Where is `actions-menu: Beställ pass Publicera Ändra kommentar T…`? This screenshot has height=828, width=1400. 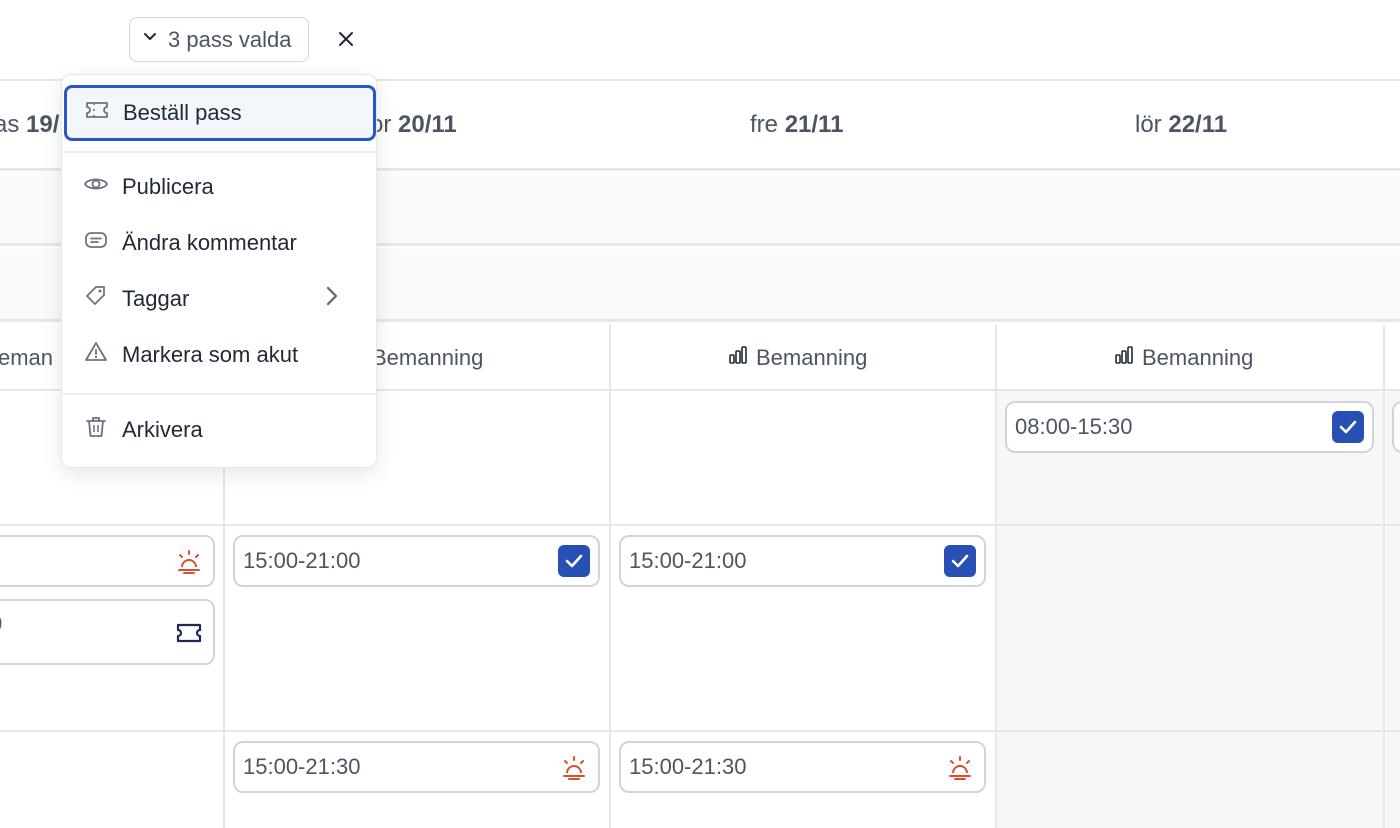
actions-menu: Beställ pass Publicera Ändra kommentar T… is located at coordinates (219, 271).